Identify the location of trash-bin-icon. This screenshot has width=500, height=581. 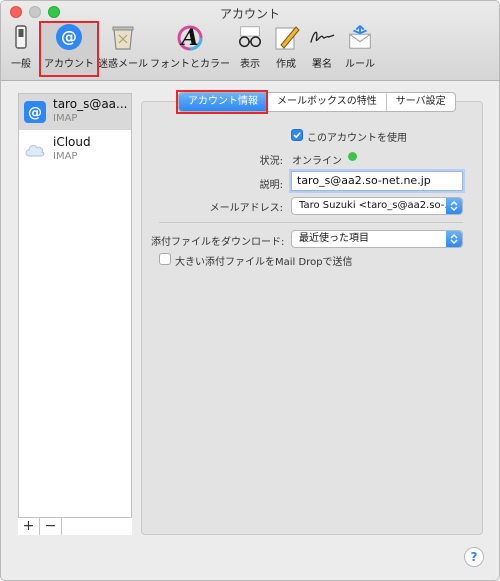
(123, 37).